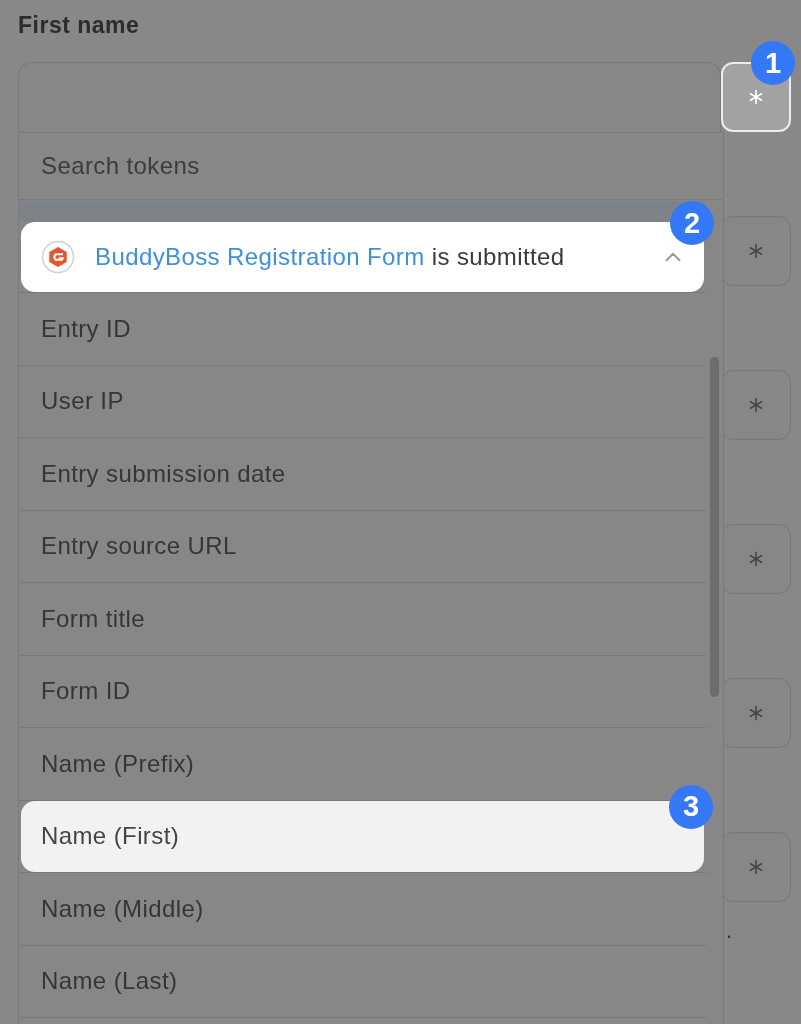 This screenshot has height=1024, width=801. What do you see at coordinates (362, 981) in the screenshot?
I see `token-option: Name (Last)` at bounding box center [362, 981].